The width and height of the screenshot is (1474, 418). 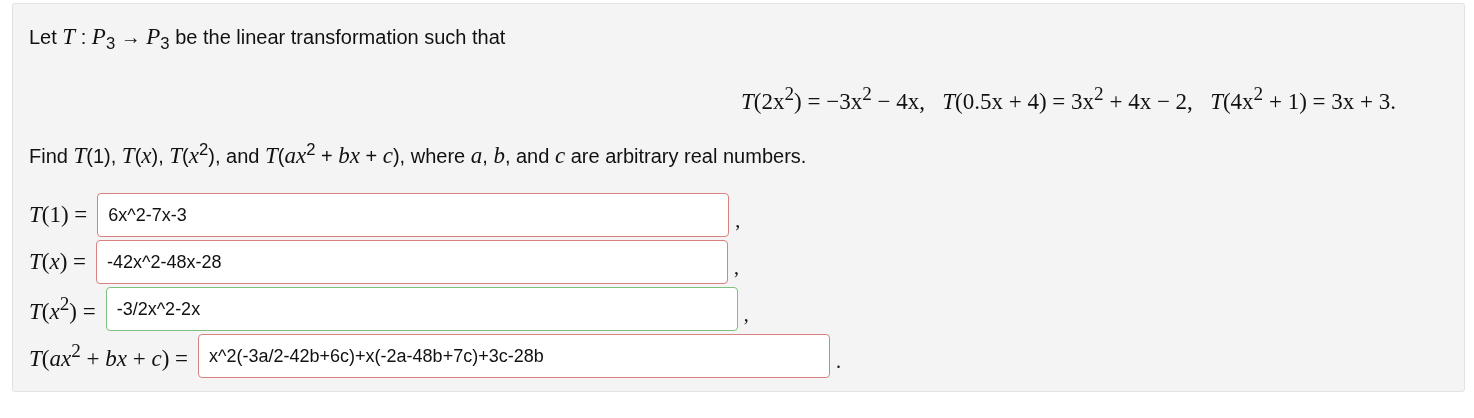 I want to click on answer-label: T(1) =, so click(x=58, y=215).